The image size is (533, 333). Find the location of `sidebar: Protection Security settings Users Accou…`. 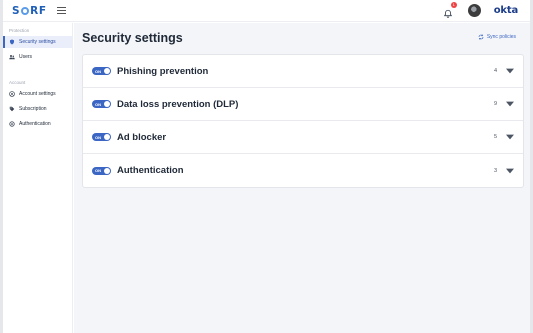

sidebar: Protection Security settings Users Accou… is located at coordinates (38, 178).